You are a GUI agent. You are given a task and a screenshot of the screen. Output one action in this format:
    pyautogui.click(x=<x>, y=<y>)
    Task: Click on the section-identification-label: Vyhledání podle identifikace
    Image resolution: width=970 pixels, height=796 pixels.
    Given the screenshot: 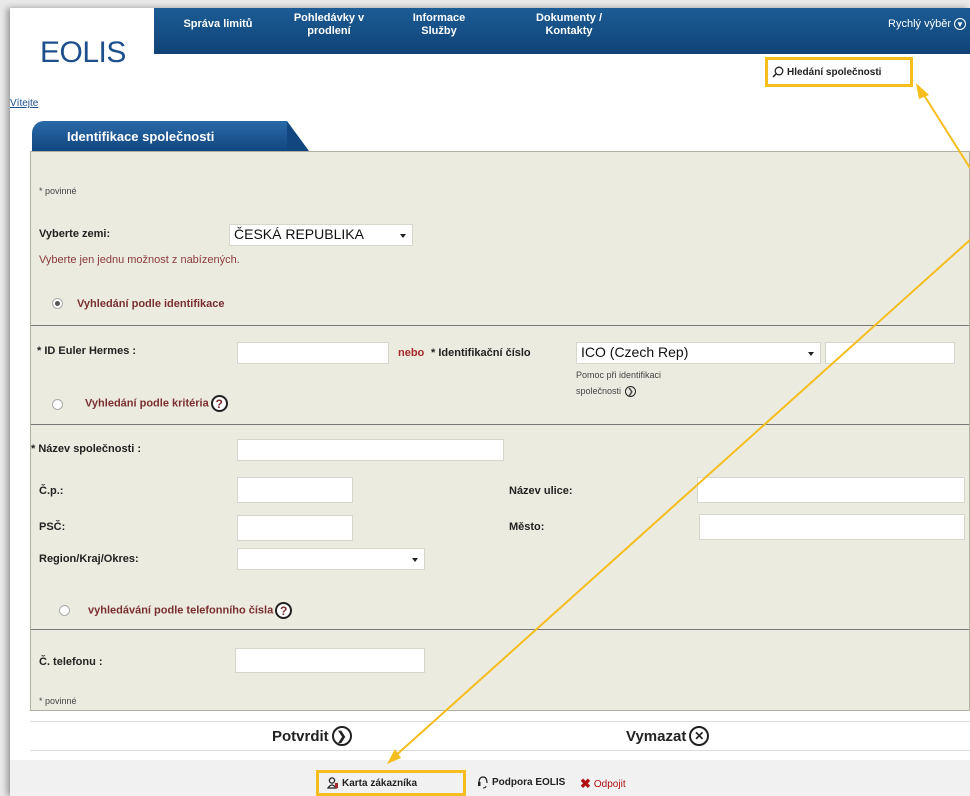 What is the action you would take?
    pyautogui.click(x=151, y=304)
    